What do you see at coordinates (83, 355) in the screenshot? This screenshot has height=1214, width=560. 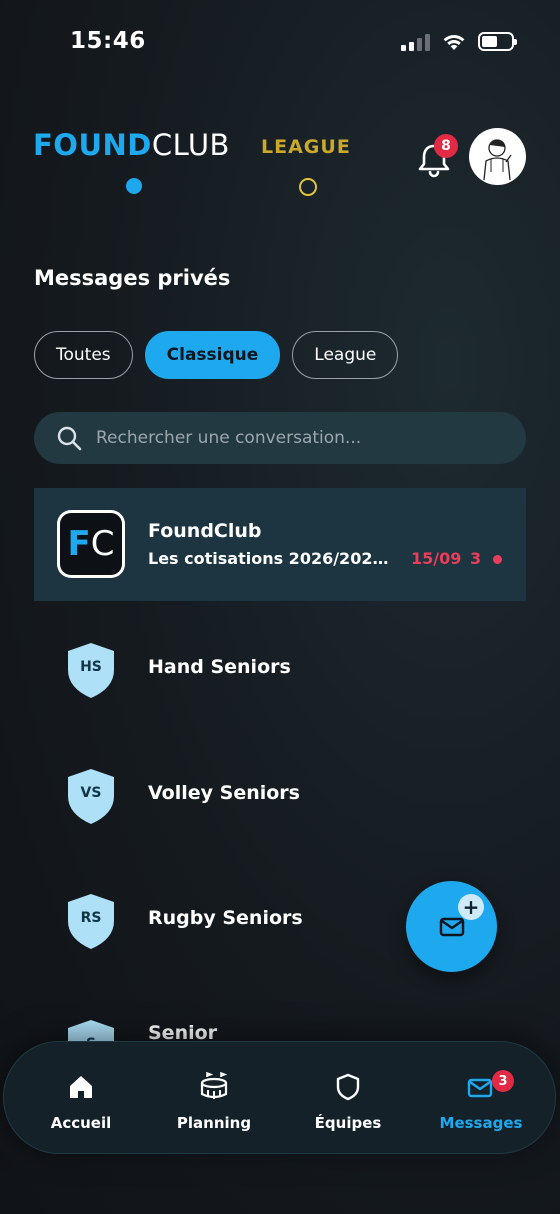 I see `filter-all-chip: Toutes` at bounding box center [83, 355].